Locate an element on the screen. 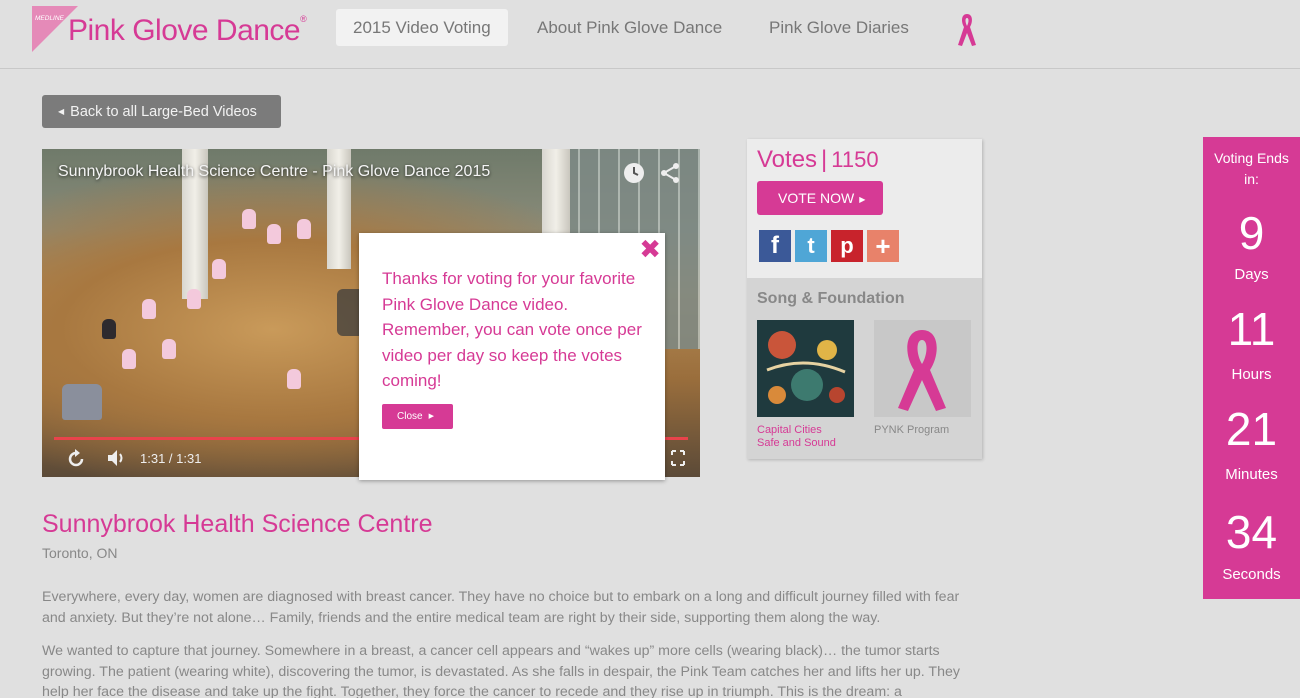 This screenshot has width=1300, height=698. modal-close-icon: ✖ is located at coordinates (650, 249).